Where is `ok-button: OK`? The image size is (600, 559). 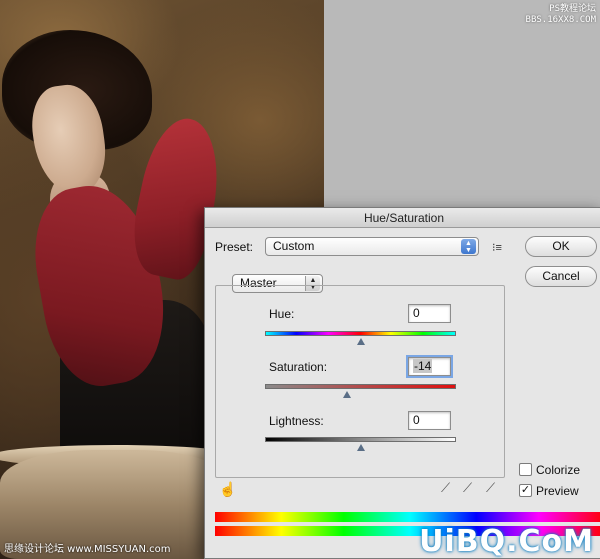 ok-button: OK is located at coordinates (561, 246).